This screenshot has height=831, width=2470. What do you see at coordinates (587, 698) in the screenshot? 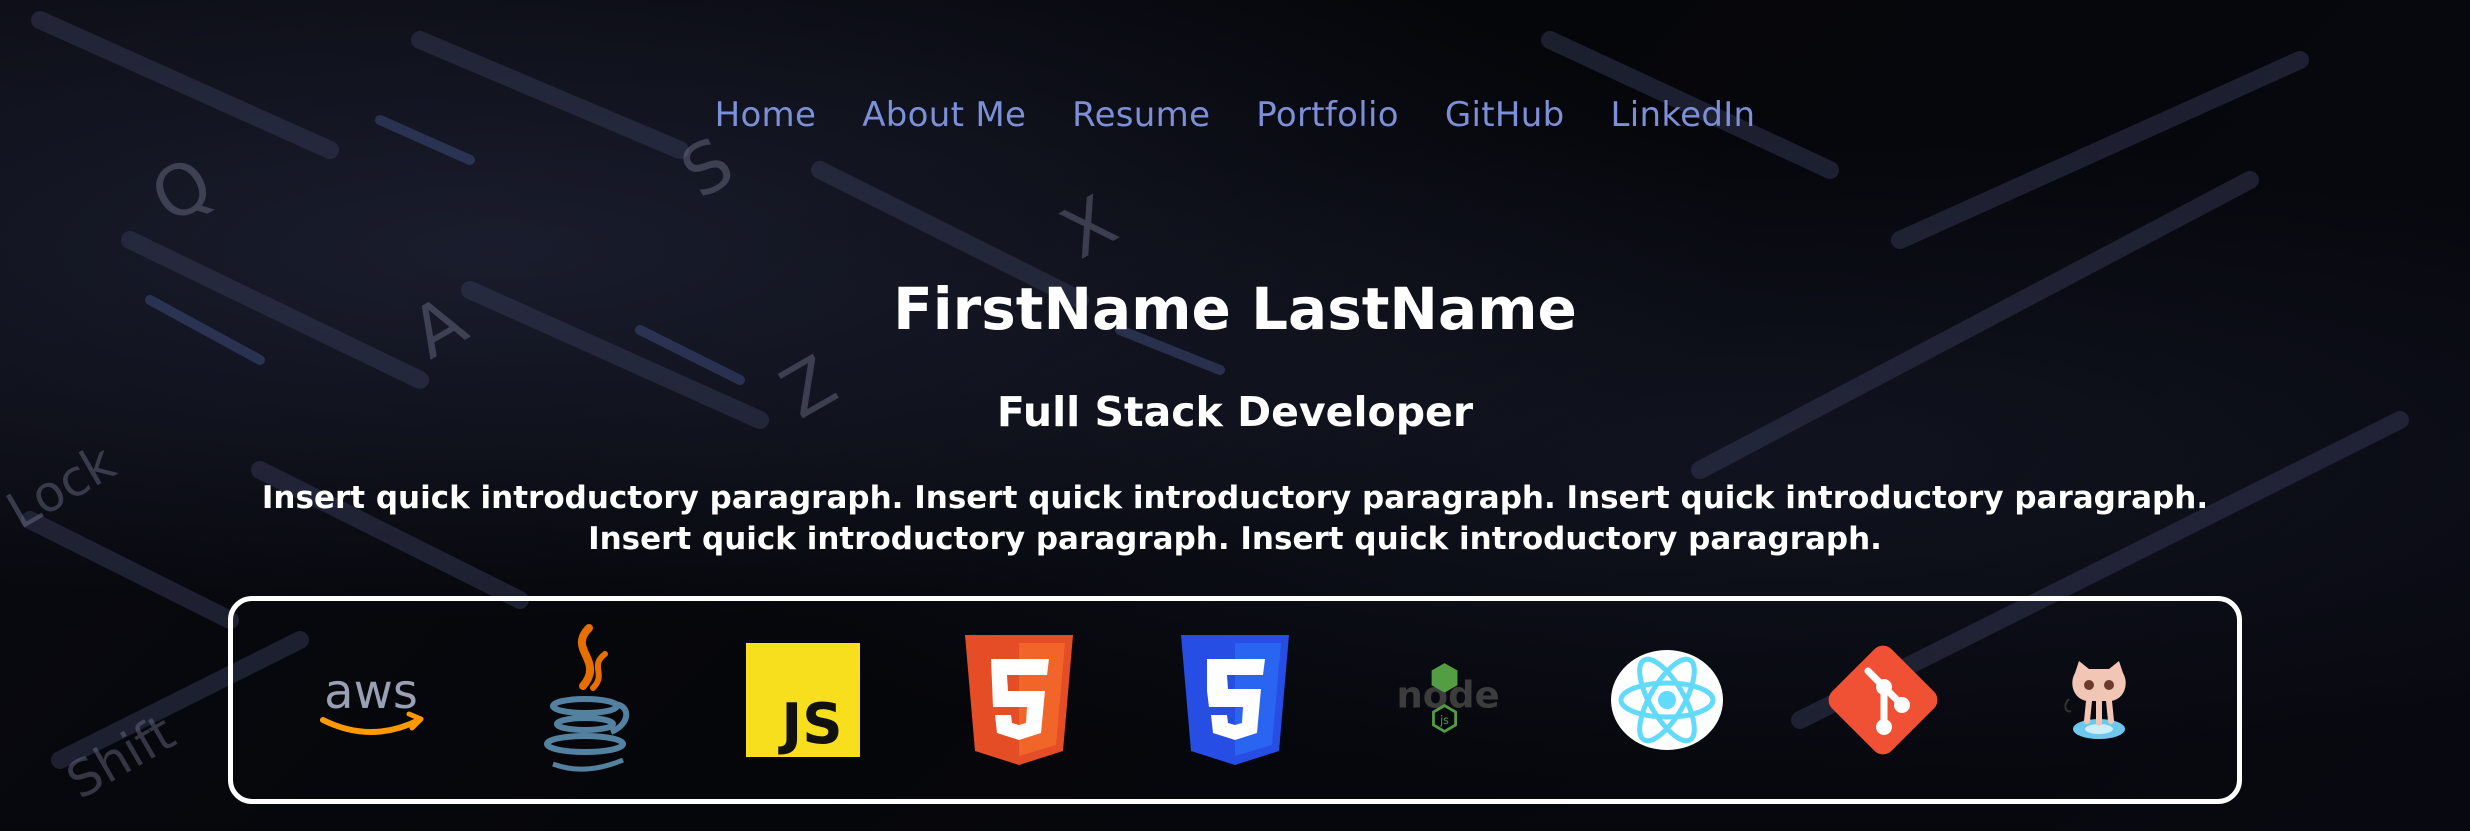
I see `java-icon` at bounding box center [587, 698].